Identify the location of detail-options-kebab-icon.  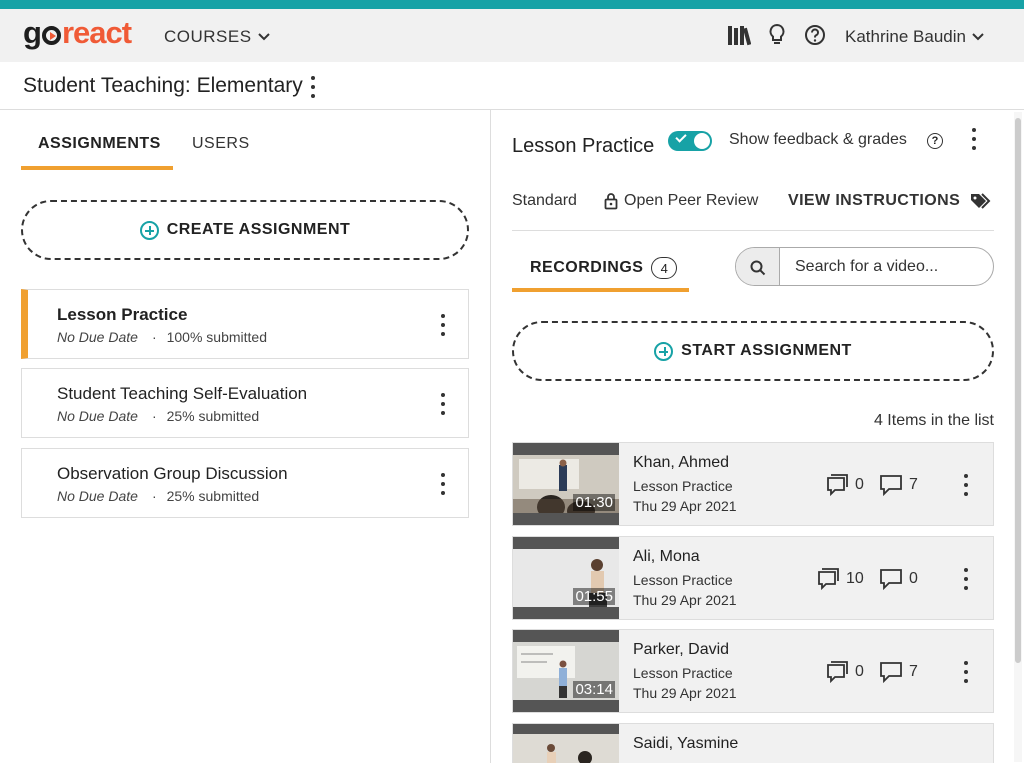
(974, 139).